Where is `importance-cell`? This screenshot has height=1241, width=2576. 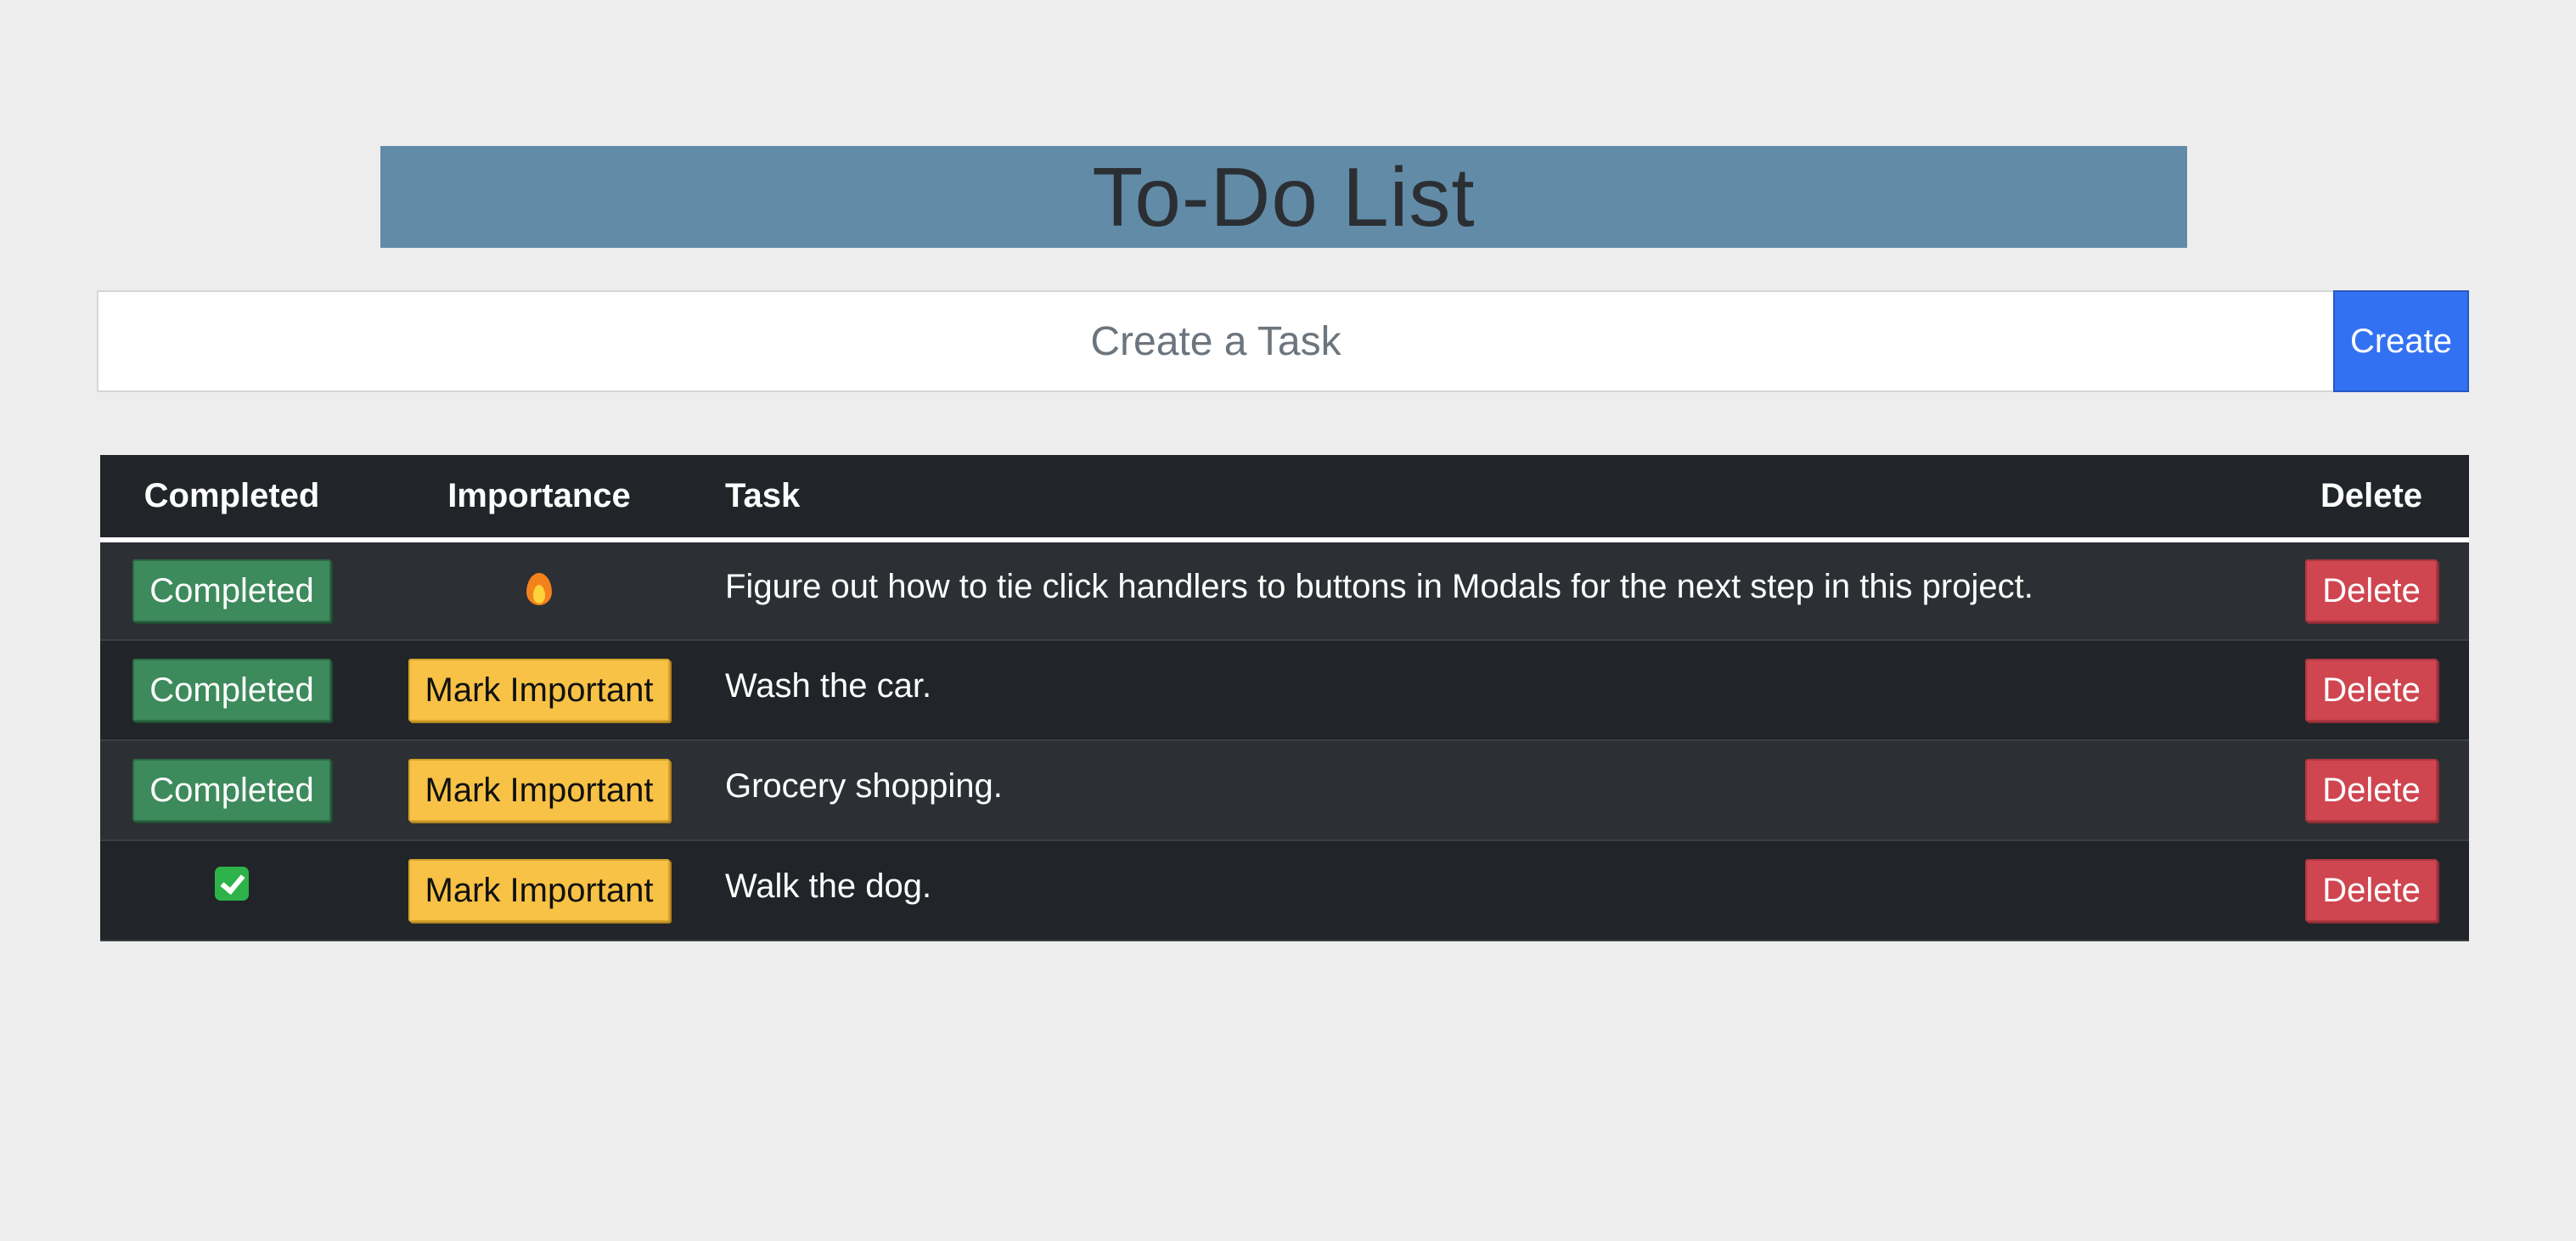
importance-cell is located at coordinates (539, 590).